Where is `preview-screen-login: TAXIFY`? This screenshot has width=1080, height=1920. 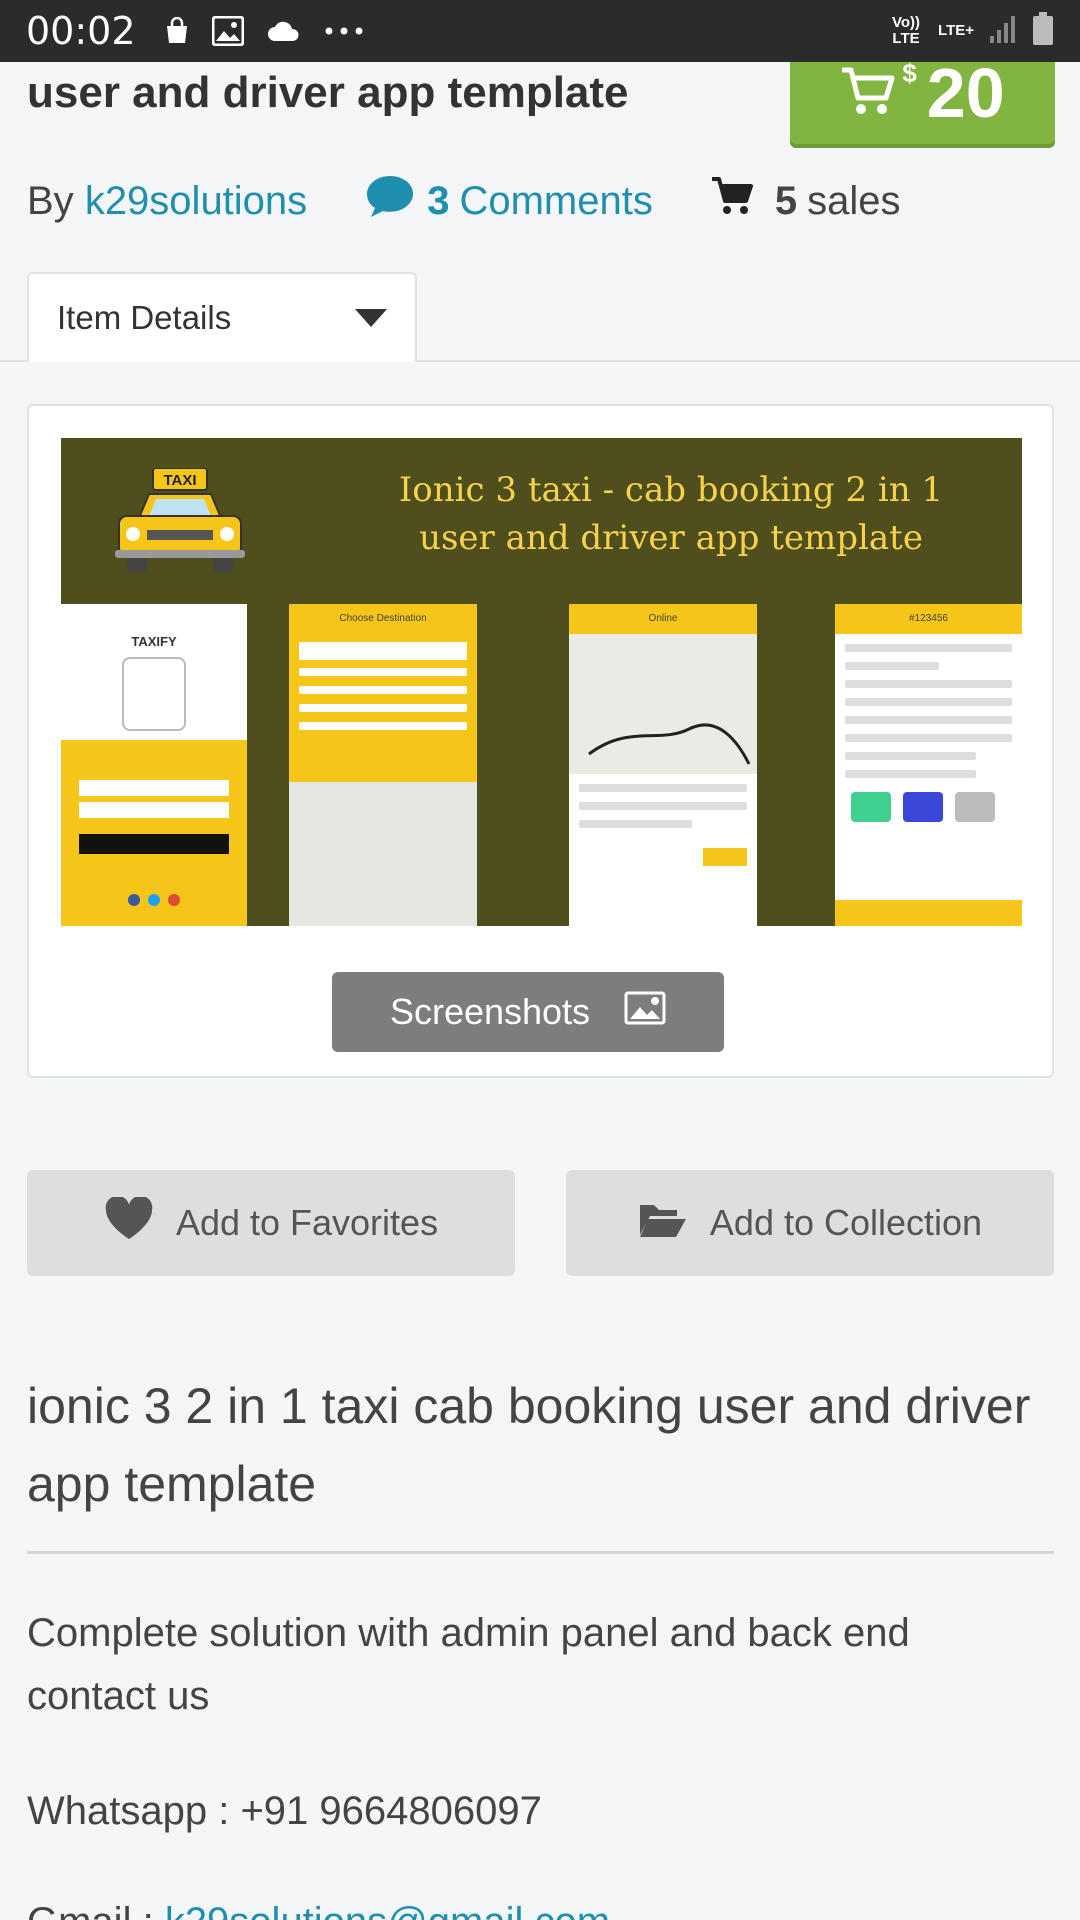
preview-screen-login: TAXIFY is located at coordinates (154, 765).